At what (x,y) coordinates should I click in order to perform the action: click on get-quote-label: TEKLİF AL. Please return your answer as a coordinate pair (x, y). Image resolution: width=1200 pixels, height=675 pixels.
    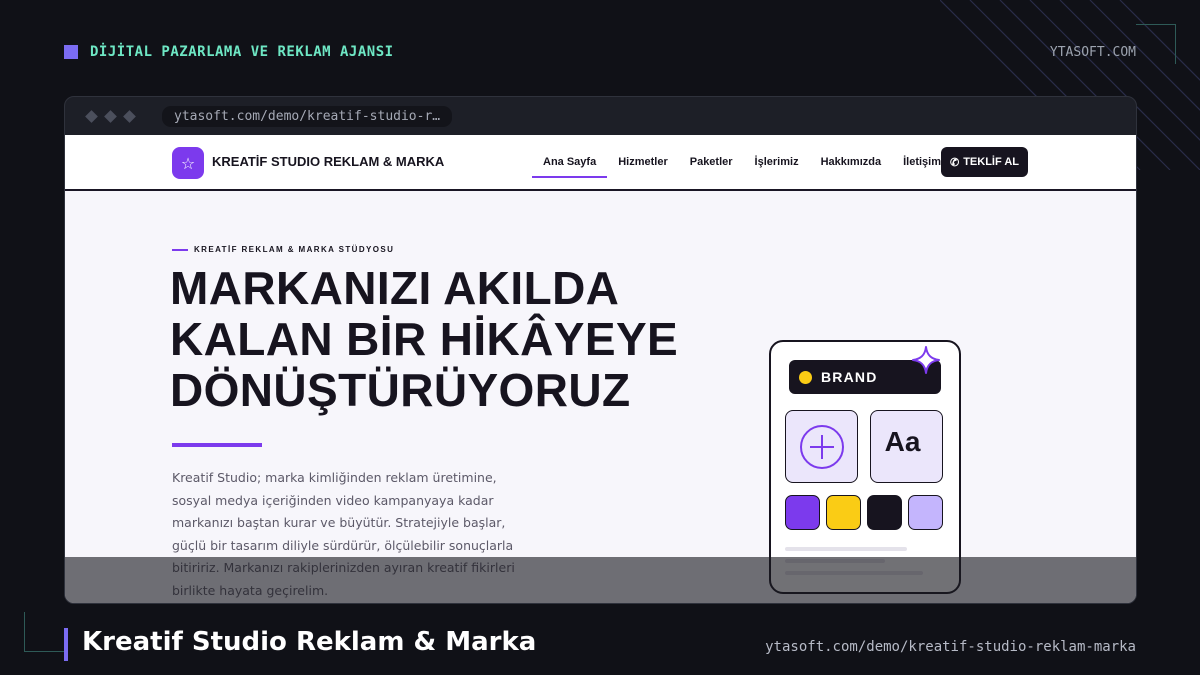
    Looking at the image, I should click on (991, 162).